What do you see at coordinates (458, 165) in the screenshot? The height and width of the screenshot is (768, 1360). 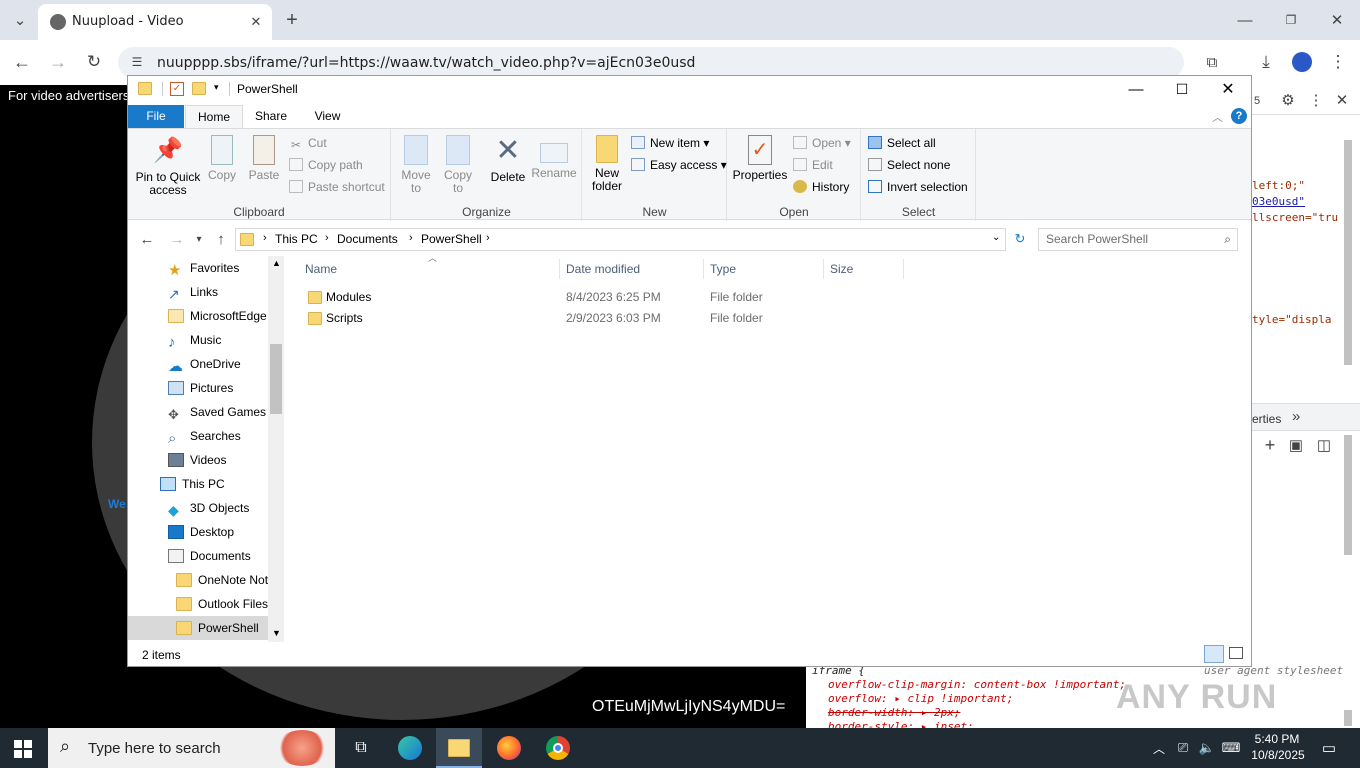 I see `copy-to-button: Copy to` at bounding box center [458, 165].